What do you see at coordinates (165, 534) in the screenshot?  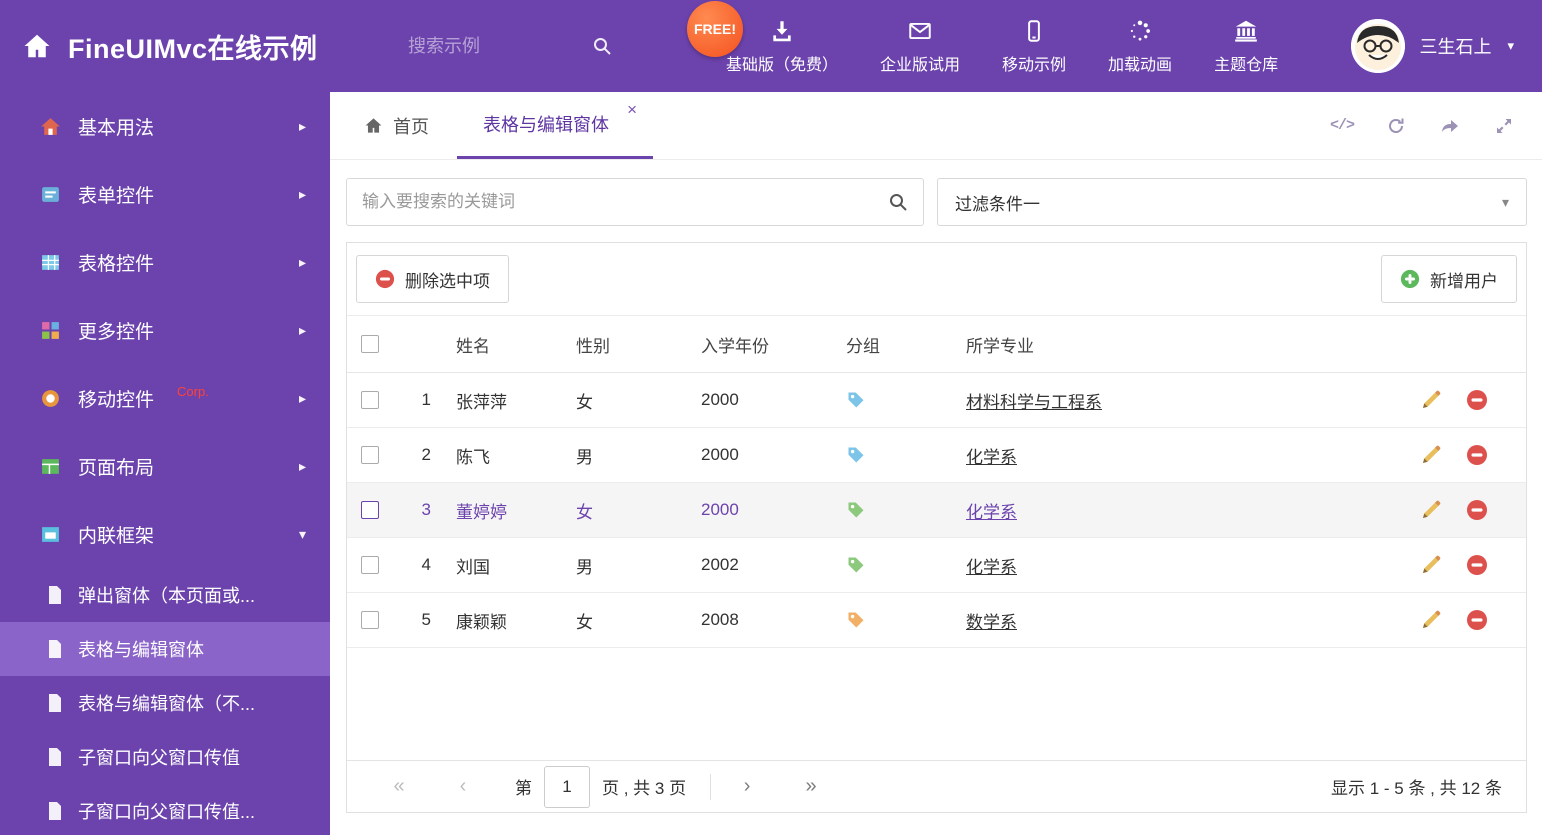 I see `sidebar-item-iframe: 内联框架 ▾` at bounding box center [165, 534].